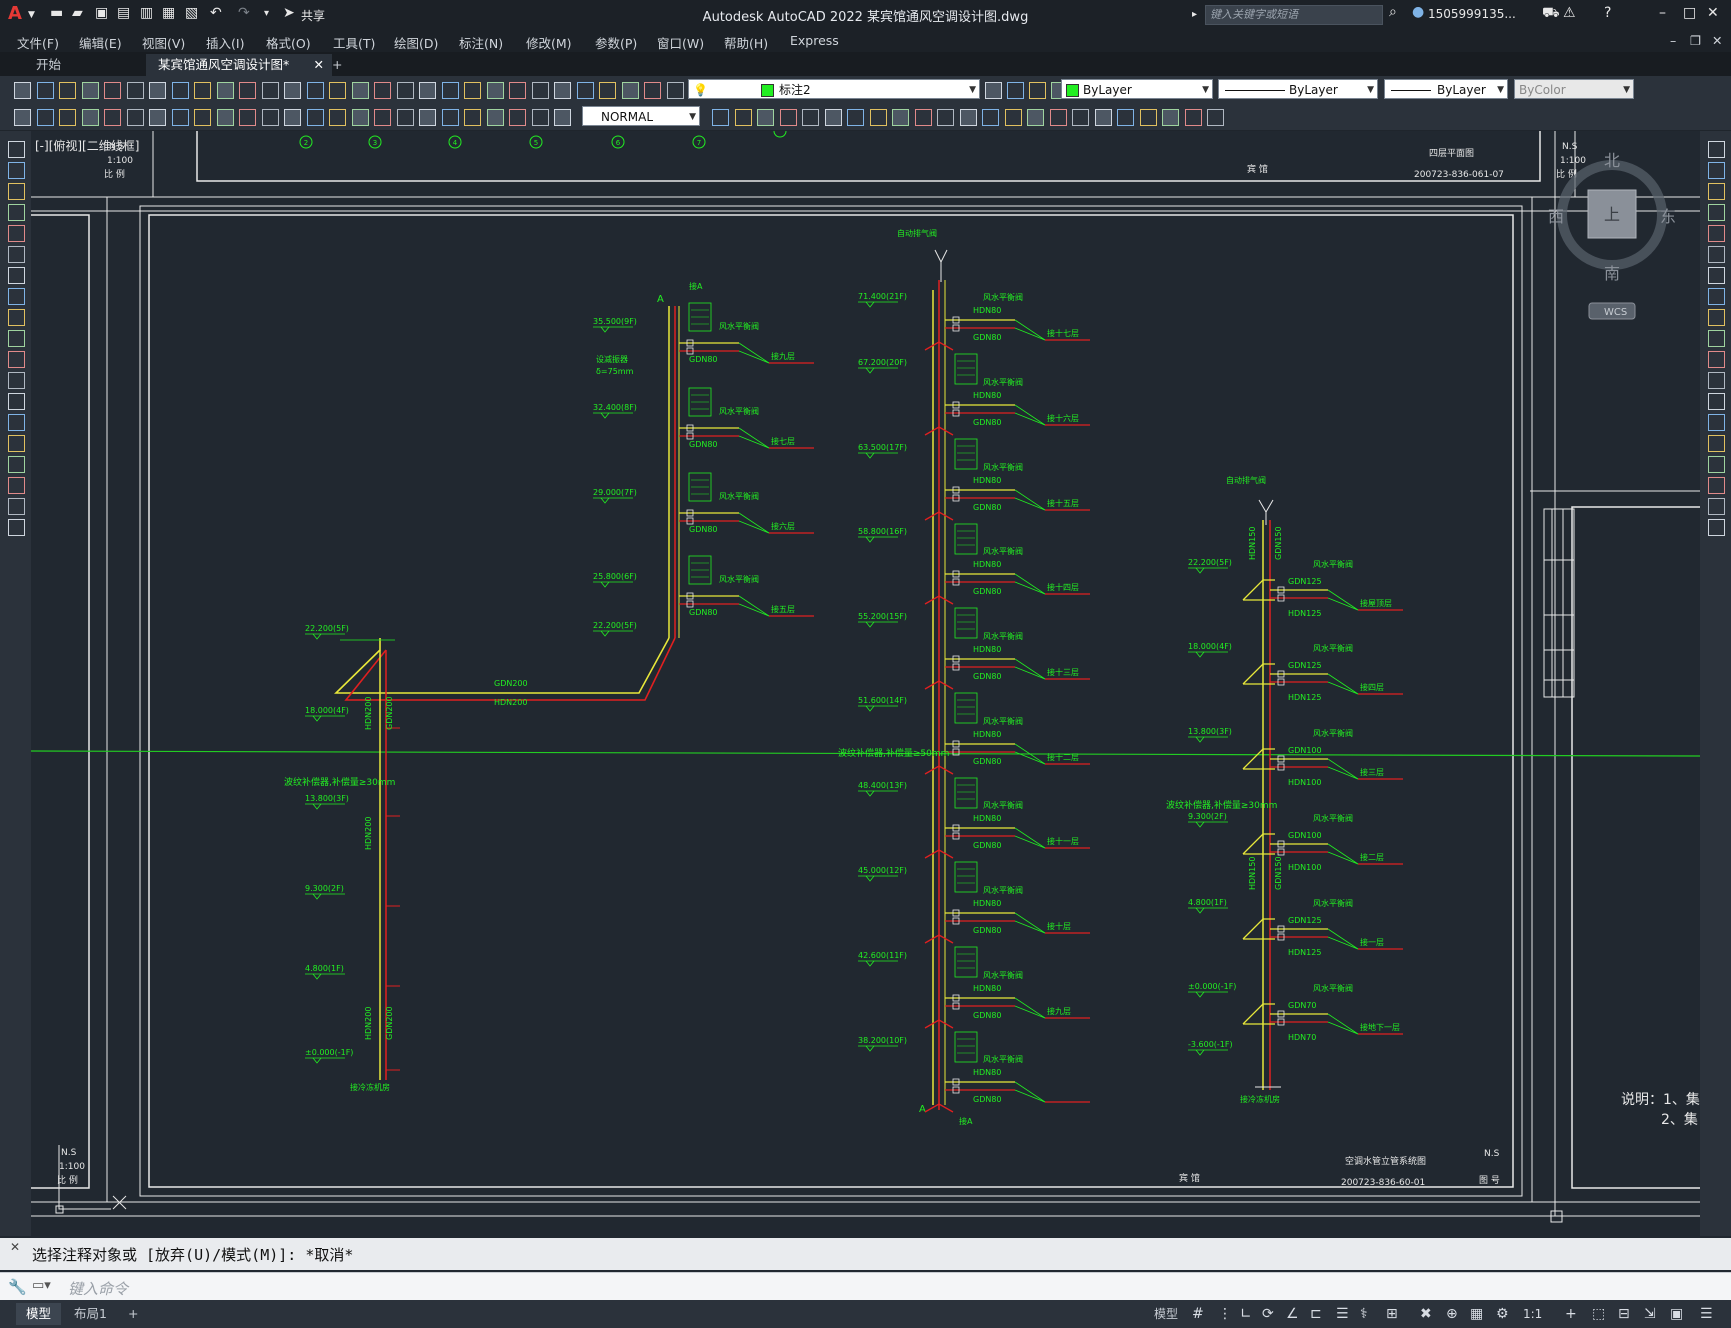 The image size is (1731, 1328). I want to click on dim-tool-13-icon, so click(315, 117).